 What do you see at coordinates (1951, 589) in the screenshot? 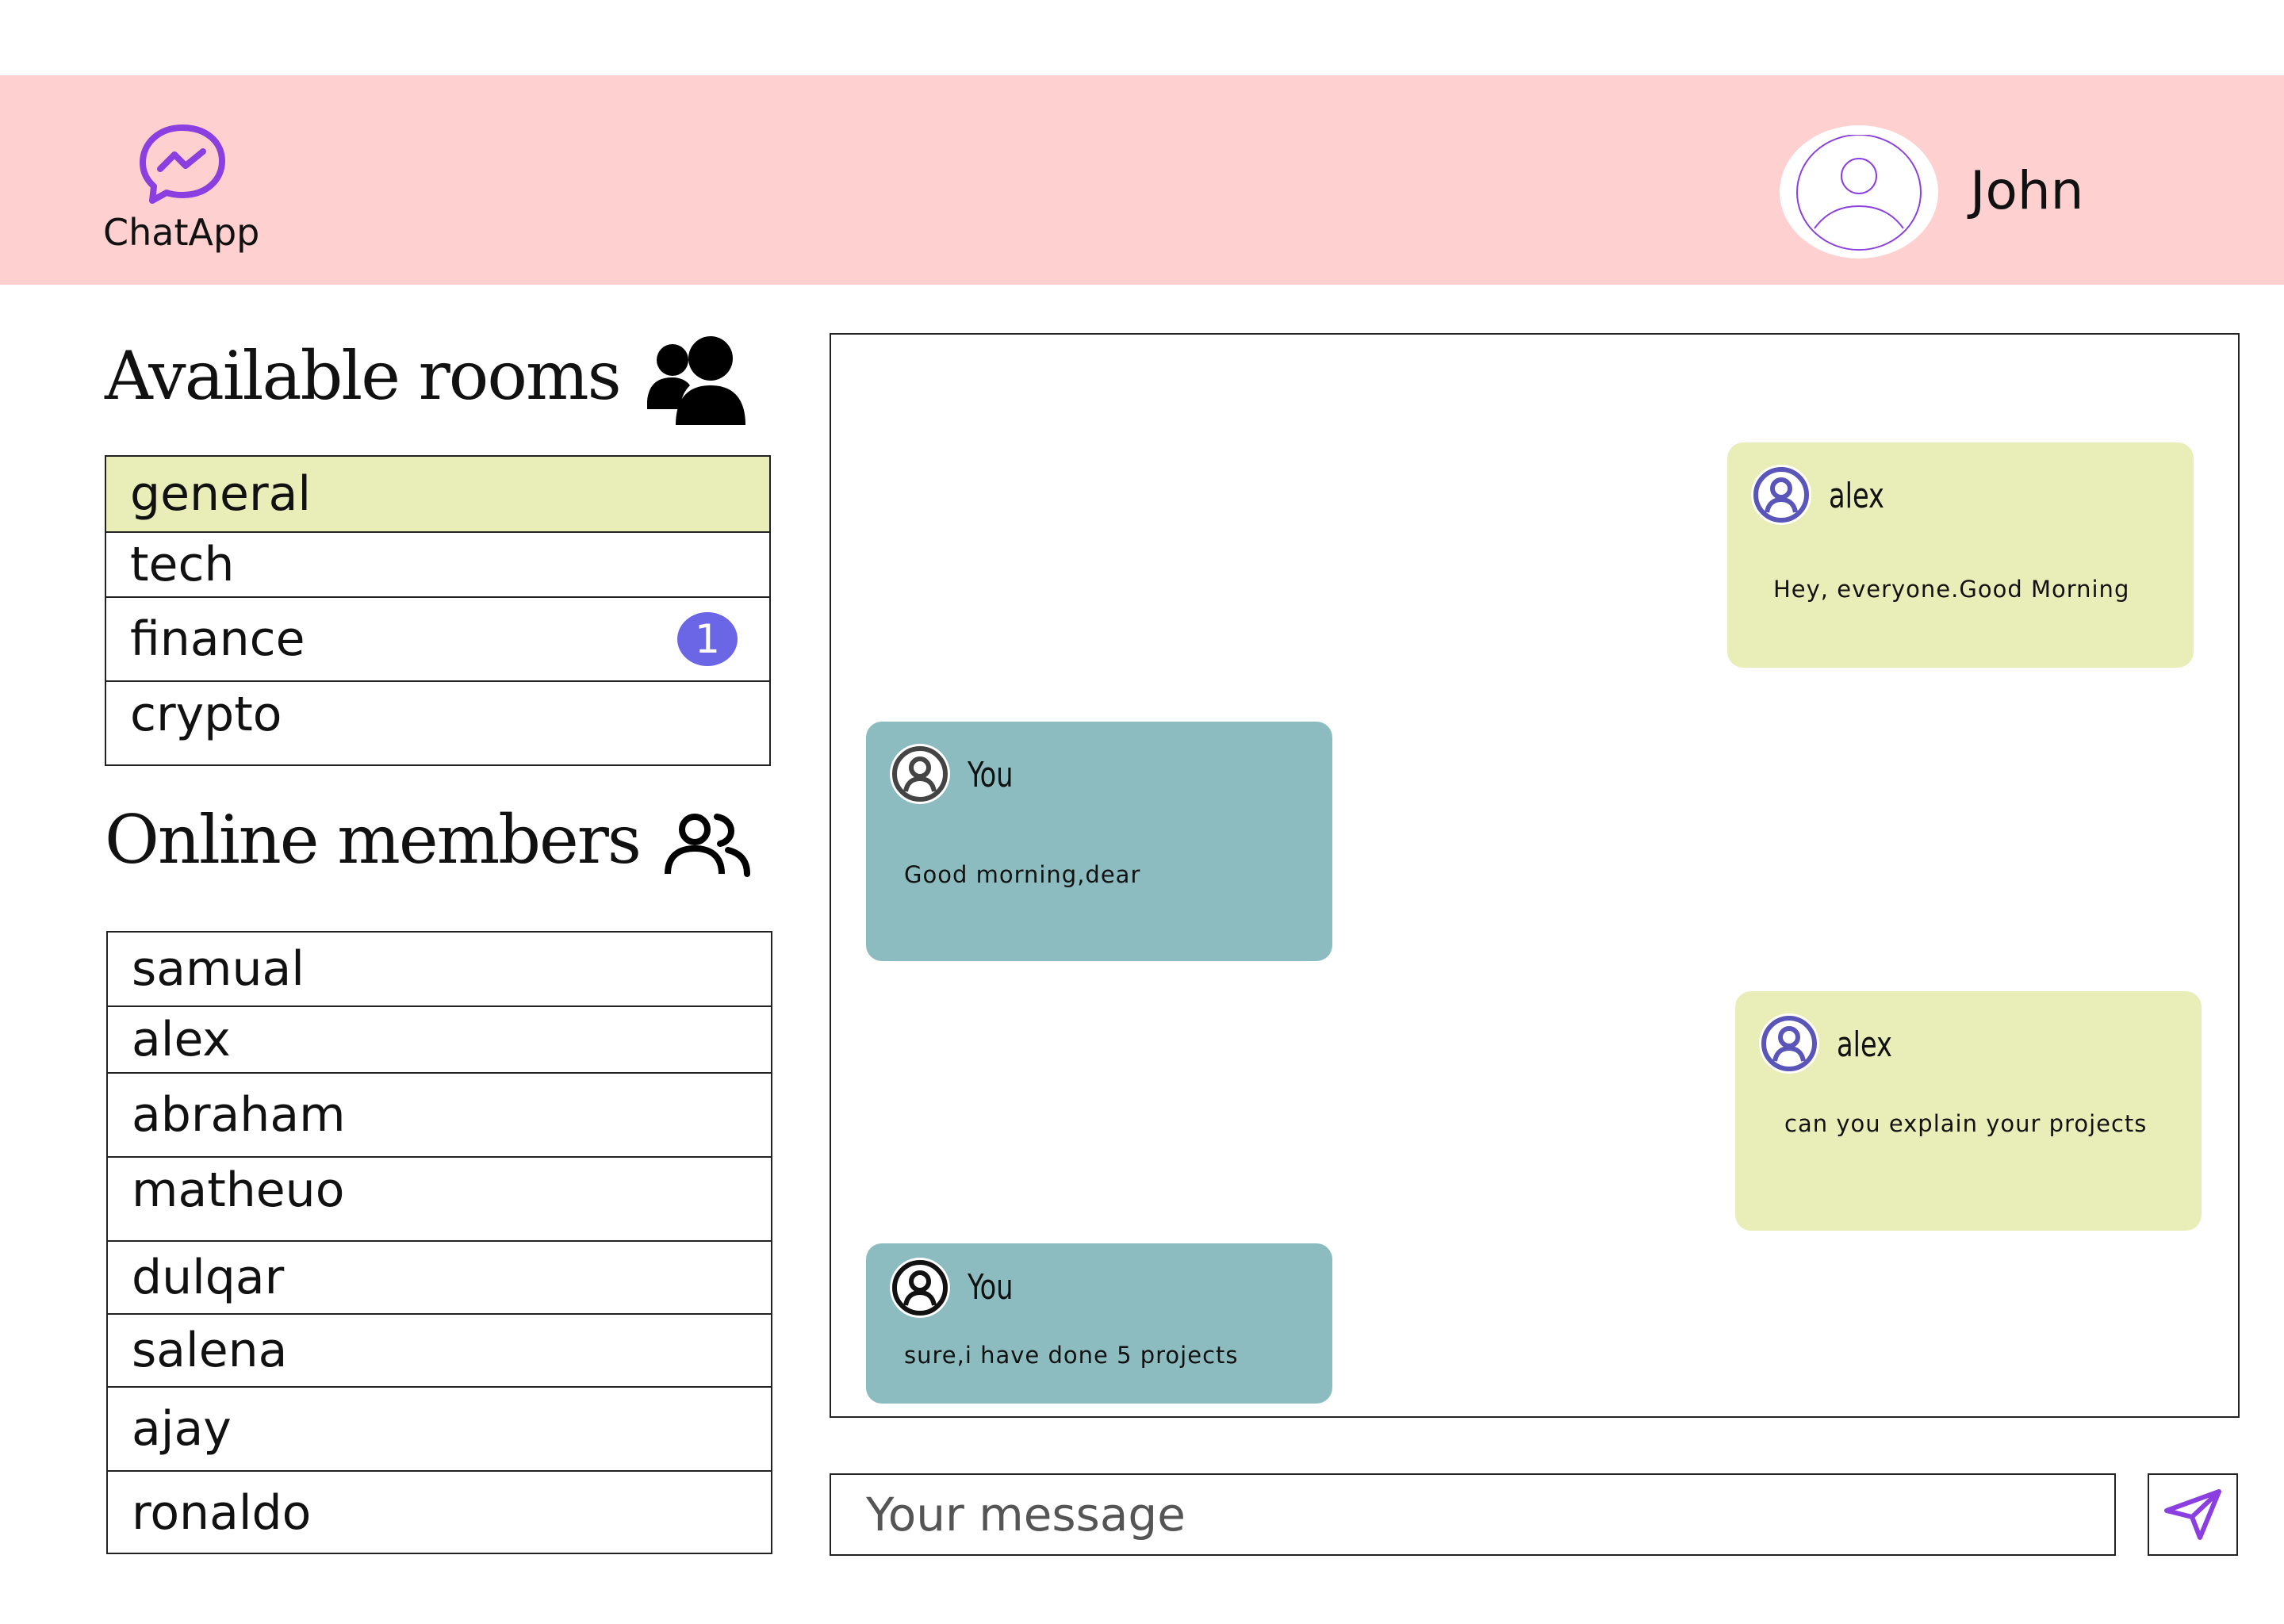
I see `message-text: Hey, everyone.Good Morning` at bounding box center [1951, 589].